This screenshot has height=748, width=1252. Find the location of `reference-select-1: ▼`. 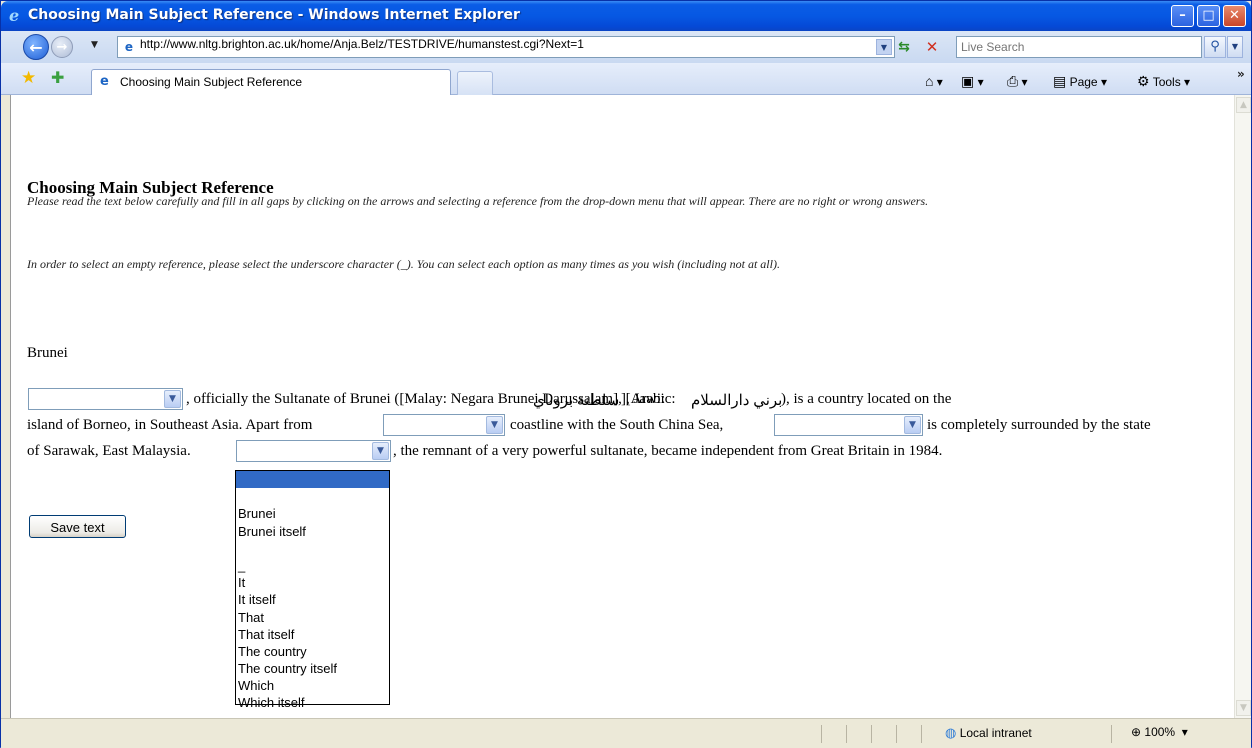

reference-select-1: ▼ is located at coordinates (105, 399).